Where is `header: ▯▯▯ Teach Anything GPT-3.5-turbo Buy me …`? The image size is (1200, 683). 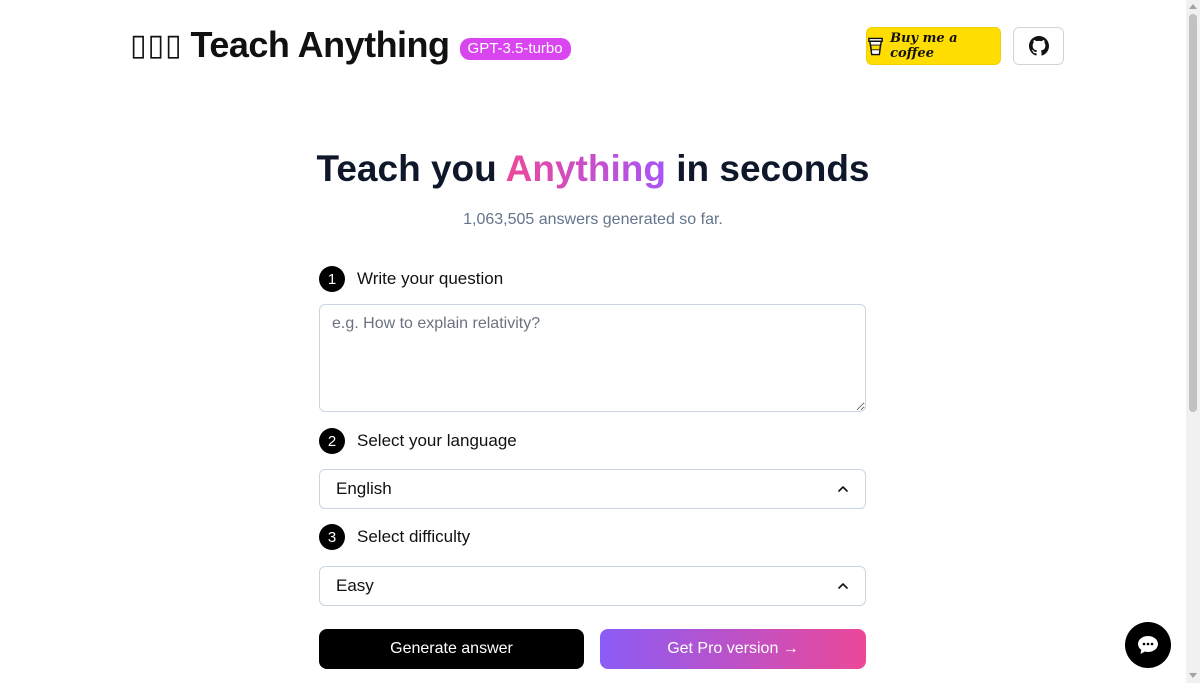 header: ▯▯▯ Teach Anything GPT-3.5-turbo Buy me … is located at coordinates (593, 45).